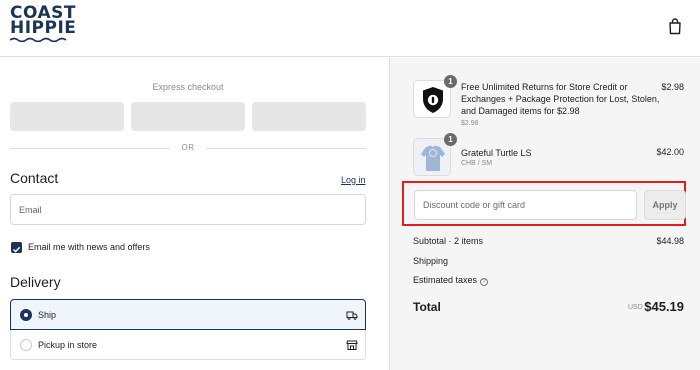 The width and height of the screenshot is (700, 370). I want to click on store-icon, so click(352, 345).